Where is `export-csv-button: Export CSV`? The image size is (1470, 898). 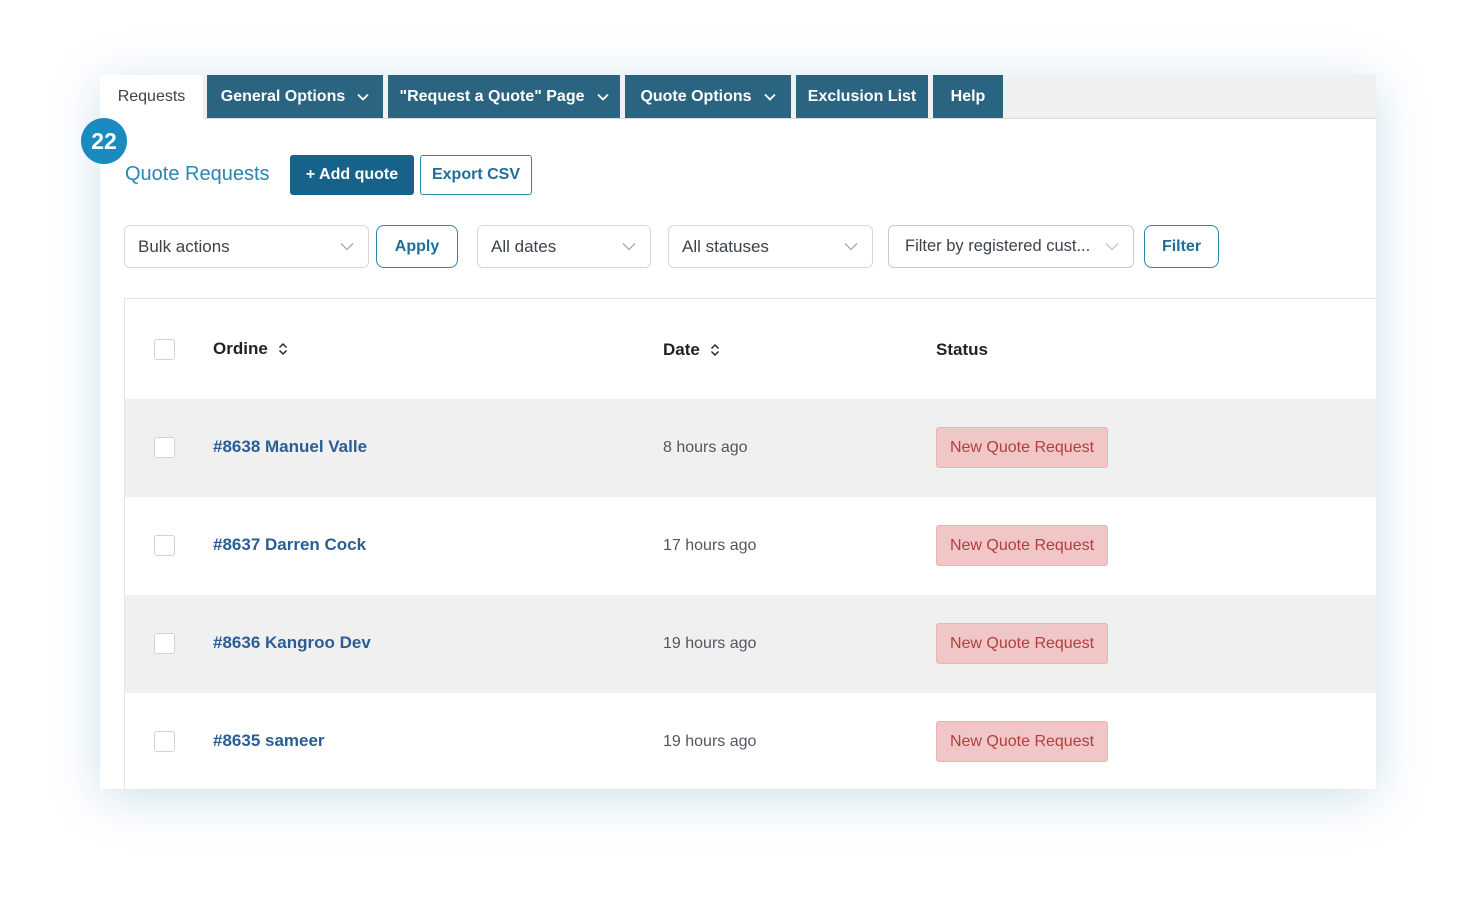
export-csv-button: Export CSV is located at coordinates (476, 175).